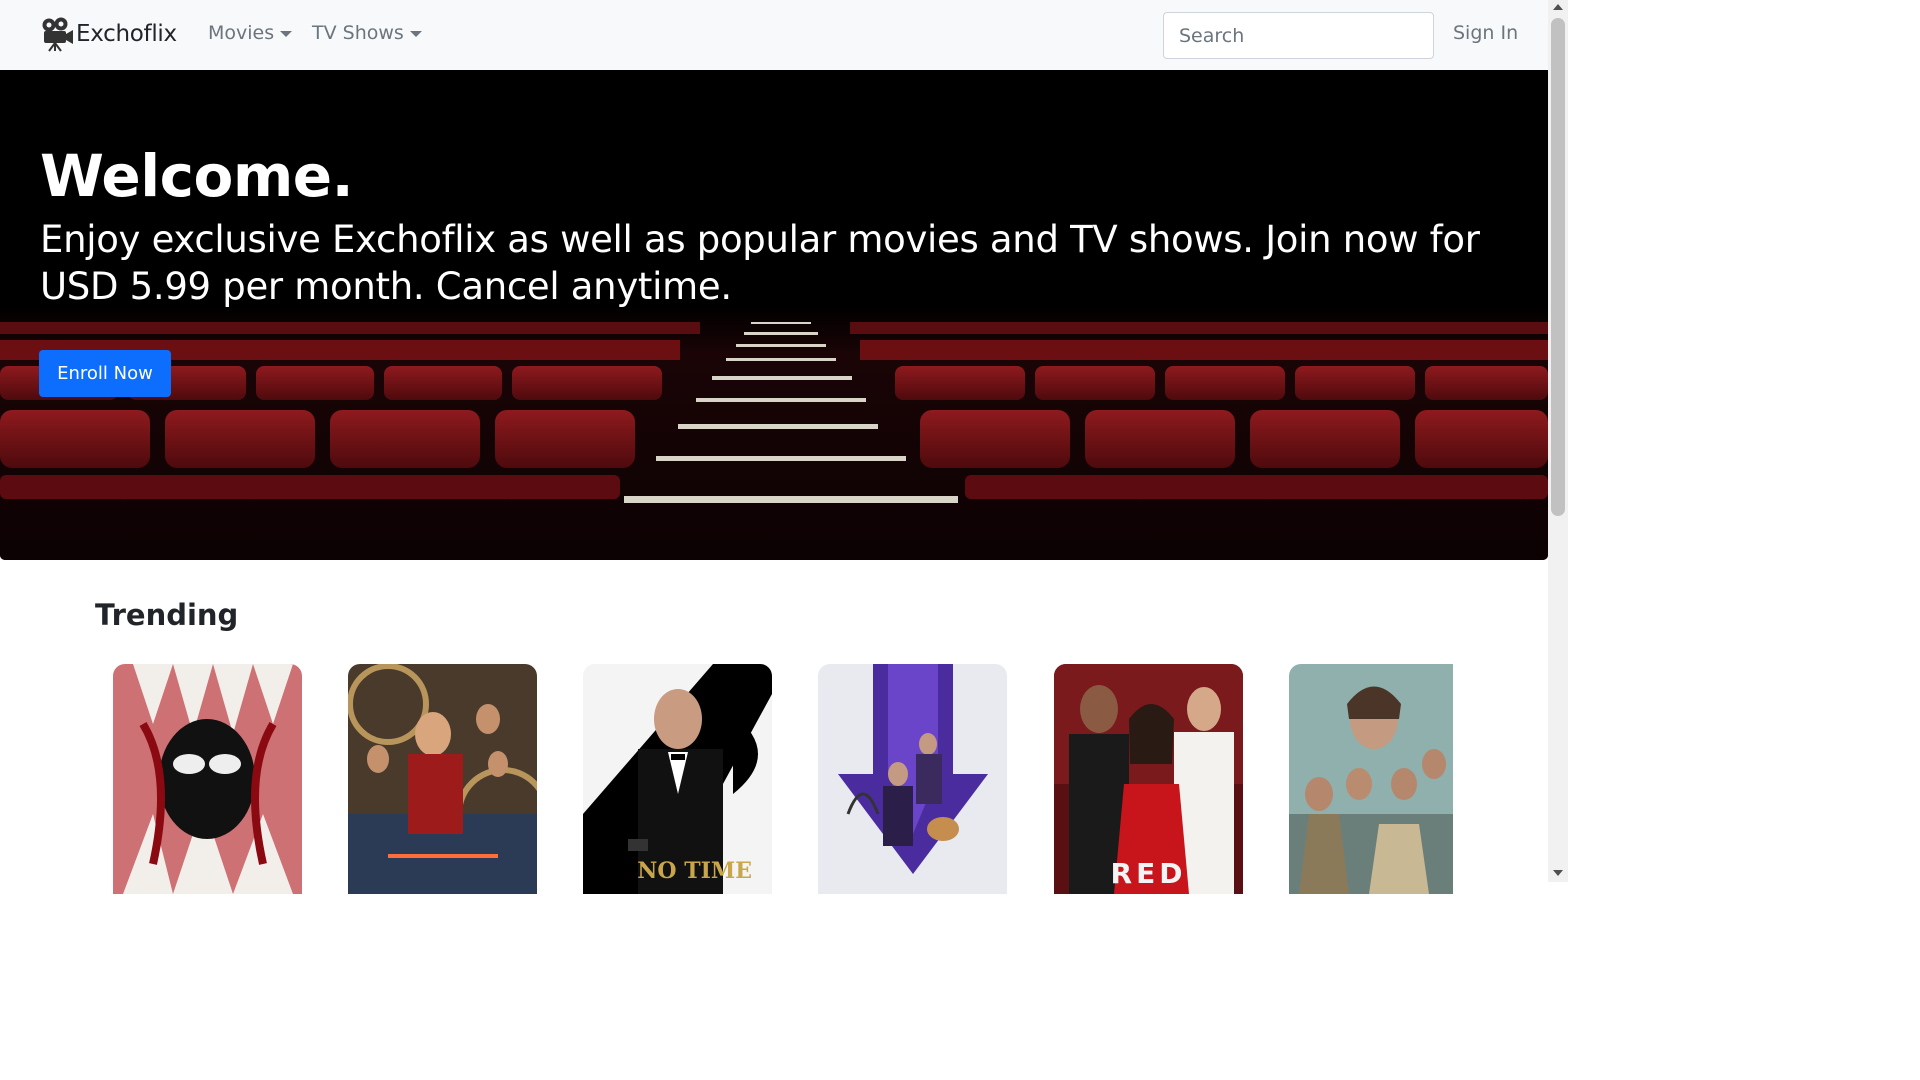 The image size is (1920, 1080). I want to click on poster-caption: RED, so click(1148, 873).